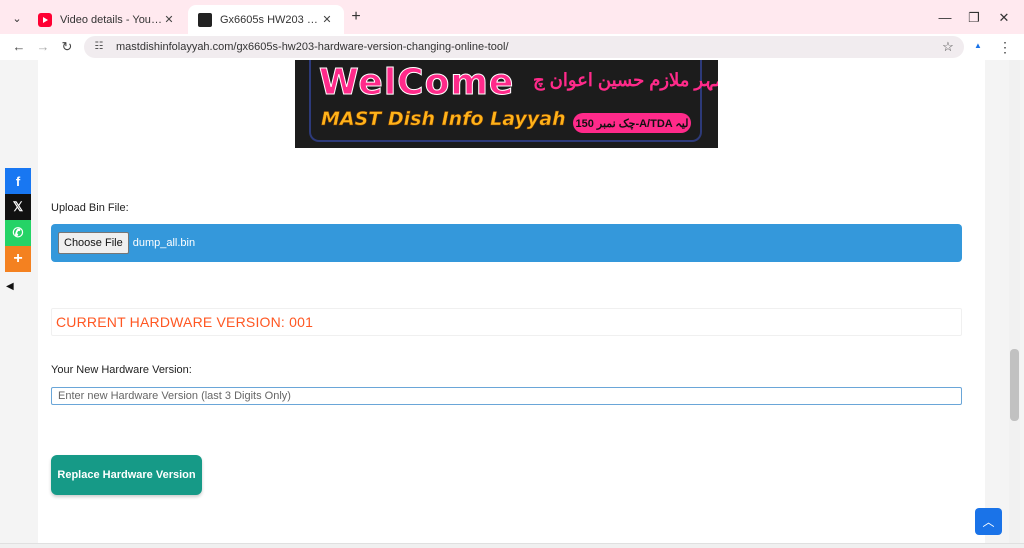 The height and width of the screenshot is (548, 1024). Describe the element at coordinates (945, 17) in the screenshot. I see `minimize-icon: —` at that location.